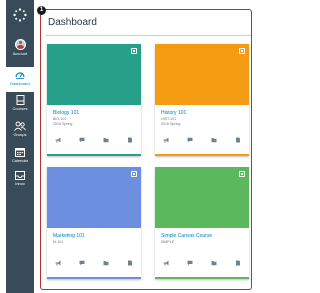 The image size is (320, 293). Describe the element at coordinates (20, 79) in the screenshot. I see `nav-item-dashboard: Dashboard` at that location.